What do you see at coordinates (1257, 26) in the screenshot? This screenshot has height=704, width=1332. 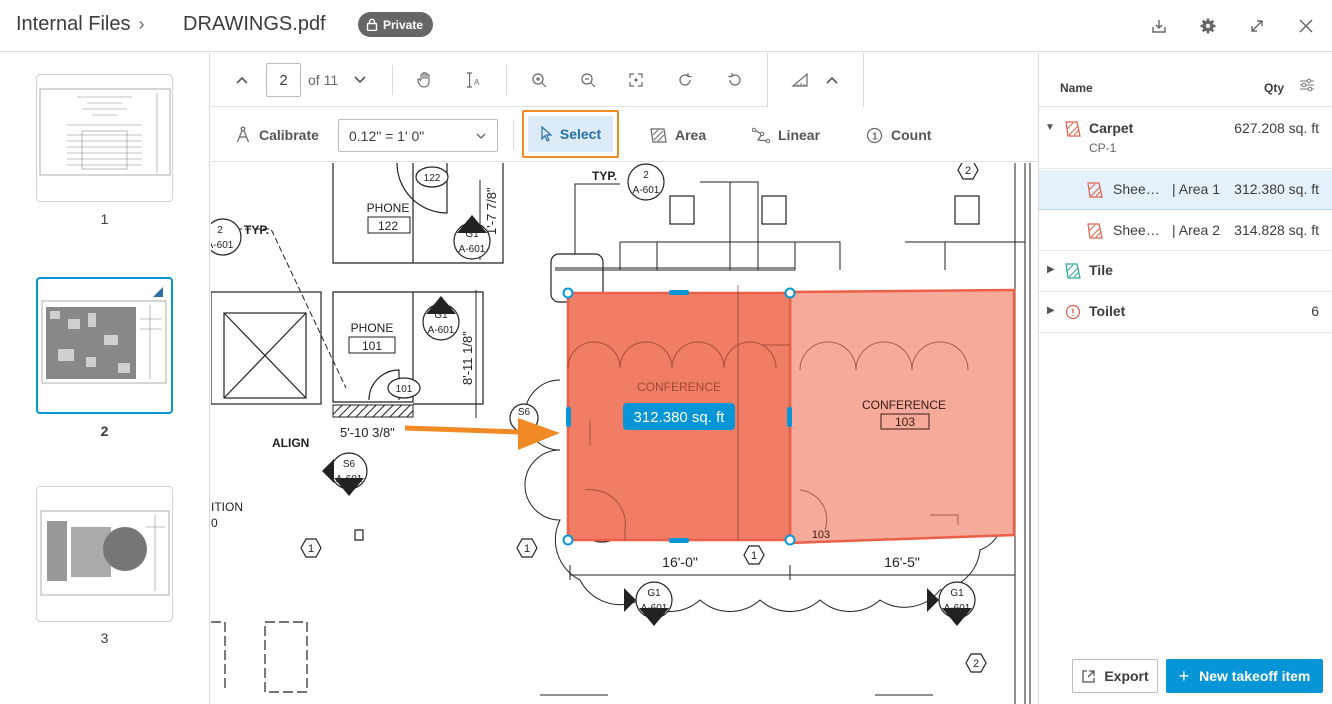 I see `expand-icon` at bounding box center [1257, 26].